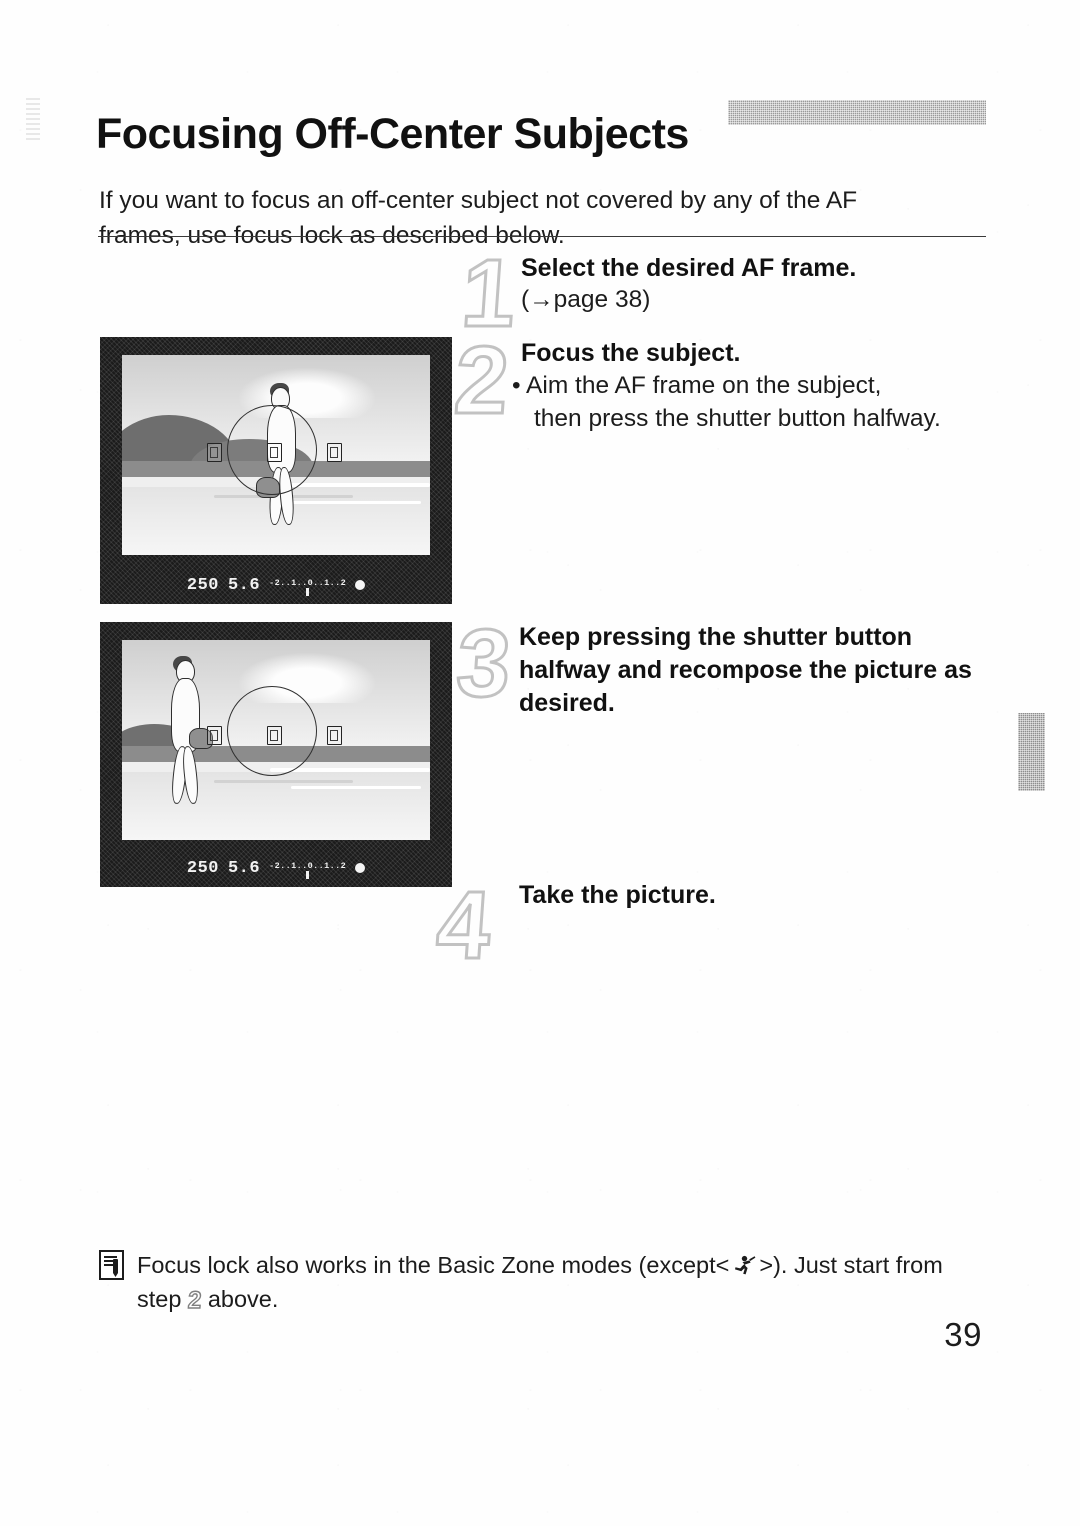 This screenshot has width=1080, height=1526. Describe the element at coordinates (194, 1300) in the screenshot. I see `note-step-number: 2` at that location.